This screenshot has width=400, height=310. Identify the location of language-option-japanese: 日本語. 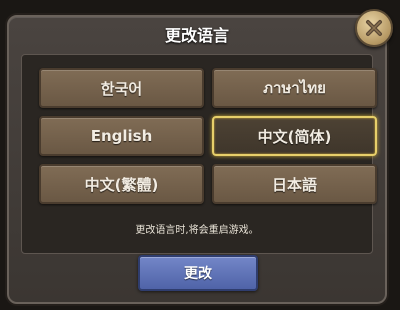
(294, 184).